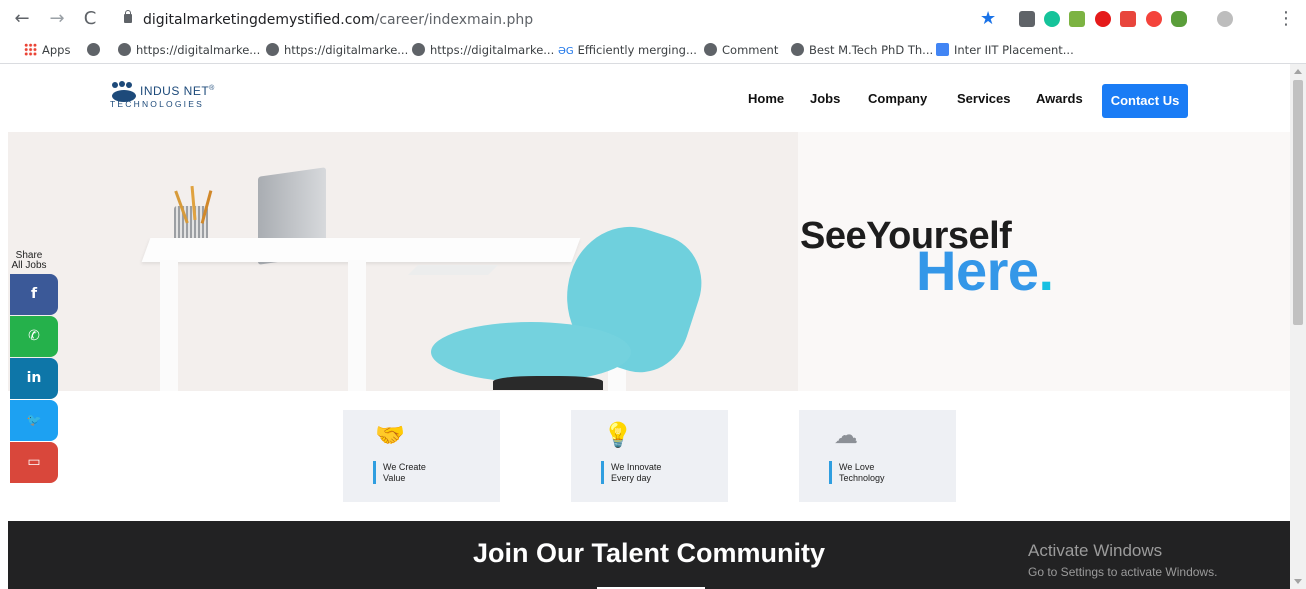 The width and height of the screenshot is (1306, 589). What do you see at coordinates (1298, 326) in the screenshot?
I see `page-scrollbar` at bounding box center [1298, 326].